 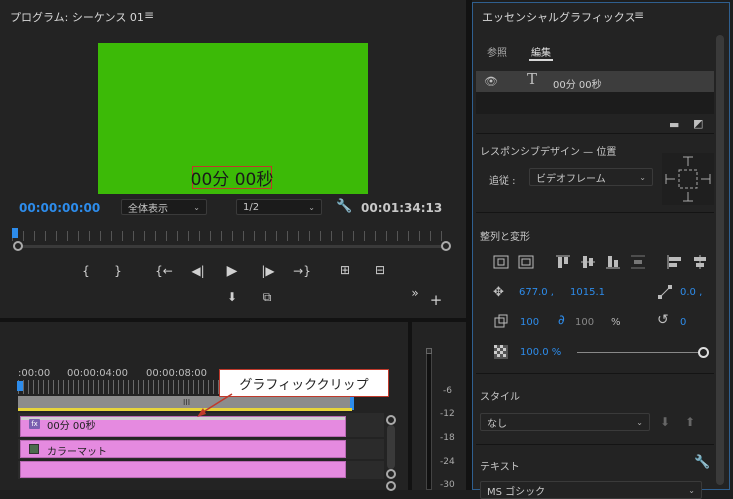 I want to click on style-dropdown-value: なし, so click(x=497, y=424).